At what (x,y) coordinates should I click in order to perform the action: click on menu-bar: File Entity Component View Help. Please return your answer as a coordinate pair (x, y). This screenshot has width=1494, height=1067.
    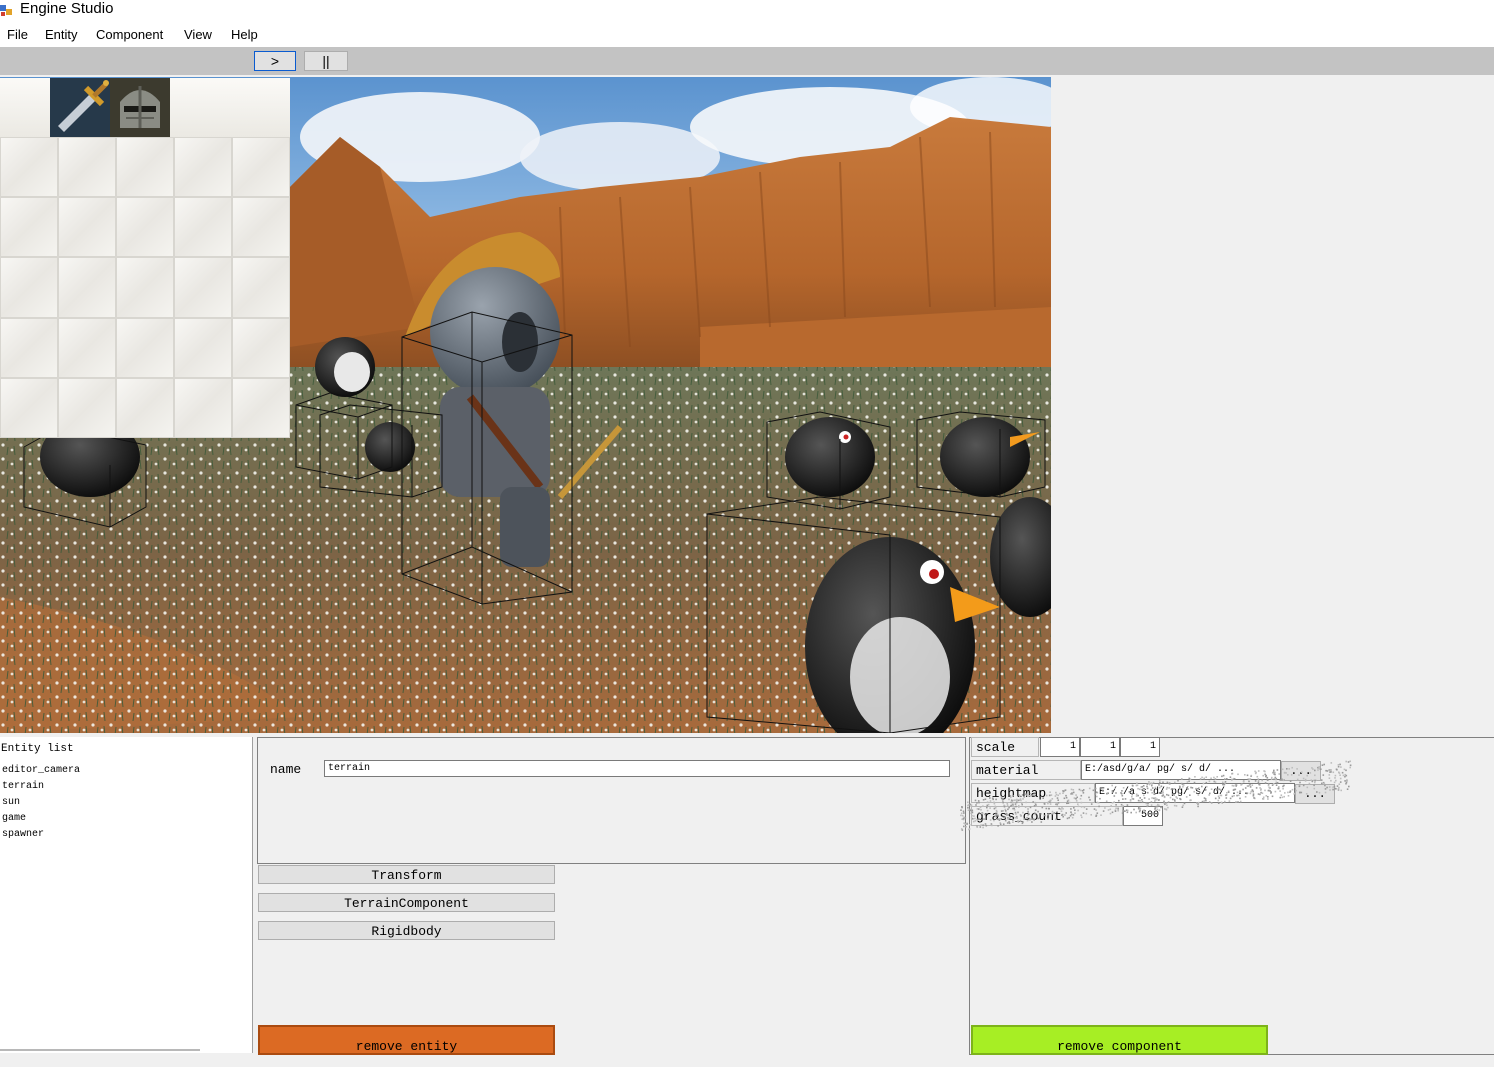
    Looking at the image, I should click on (747, 34).